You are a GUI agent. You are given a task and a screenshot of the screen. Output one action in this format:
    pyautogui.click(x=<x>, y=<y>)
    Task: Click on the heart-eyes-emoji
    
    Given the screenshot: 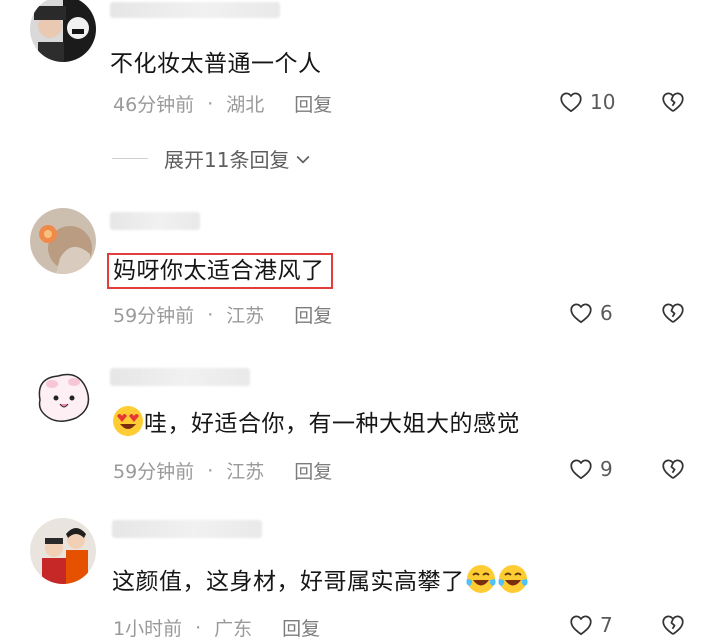 What is the action you would take?
    pyautogui.click(x=128, y=421)
    